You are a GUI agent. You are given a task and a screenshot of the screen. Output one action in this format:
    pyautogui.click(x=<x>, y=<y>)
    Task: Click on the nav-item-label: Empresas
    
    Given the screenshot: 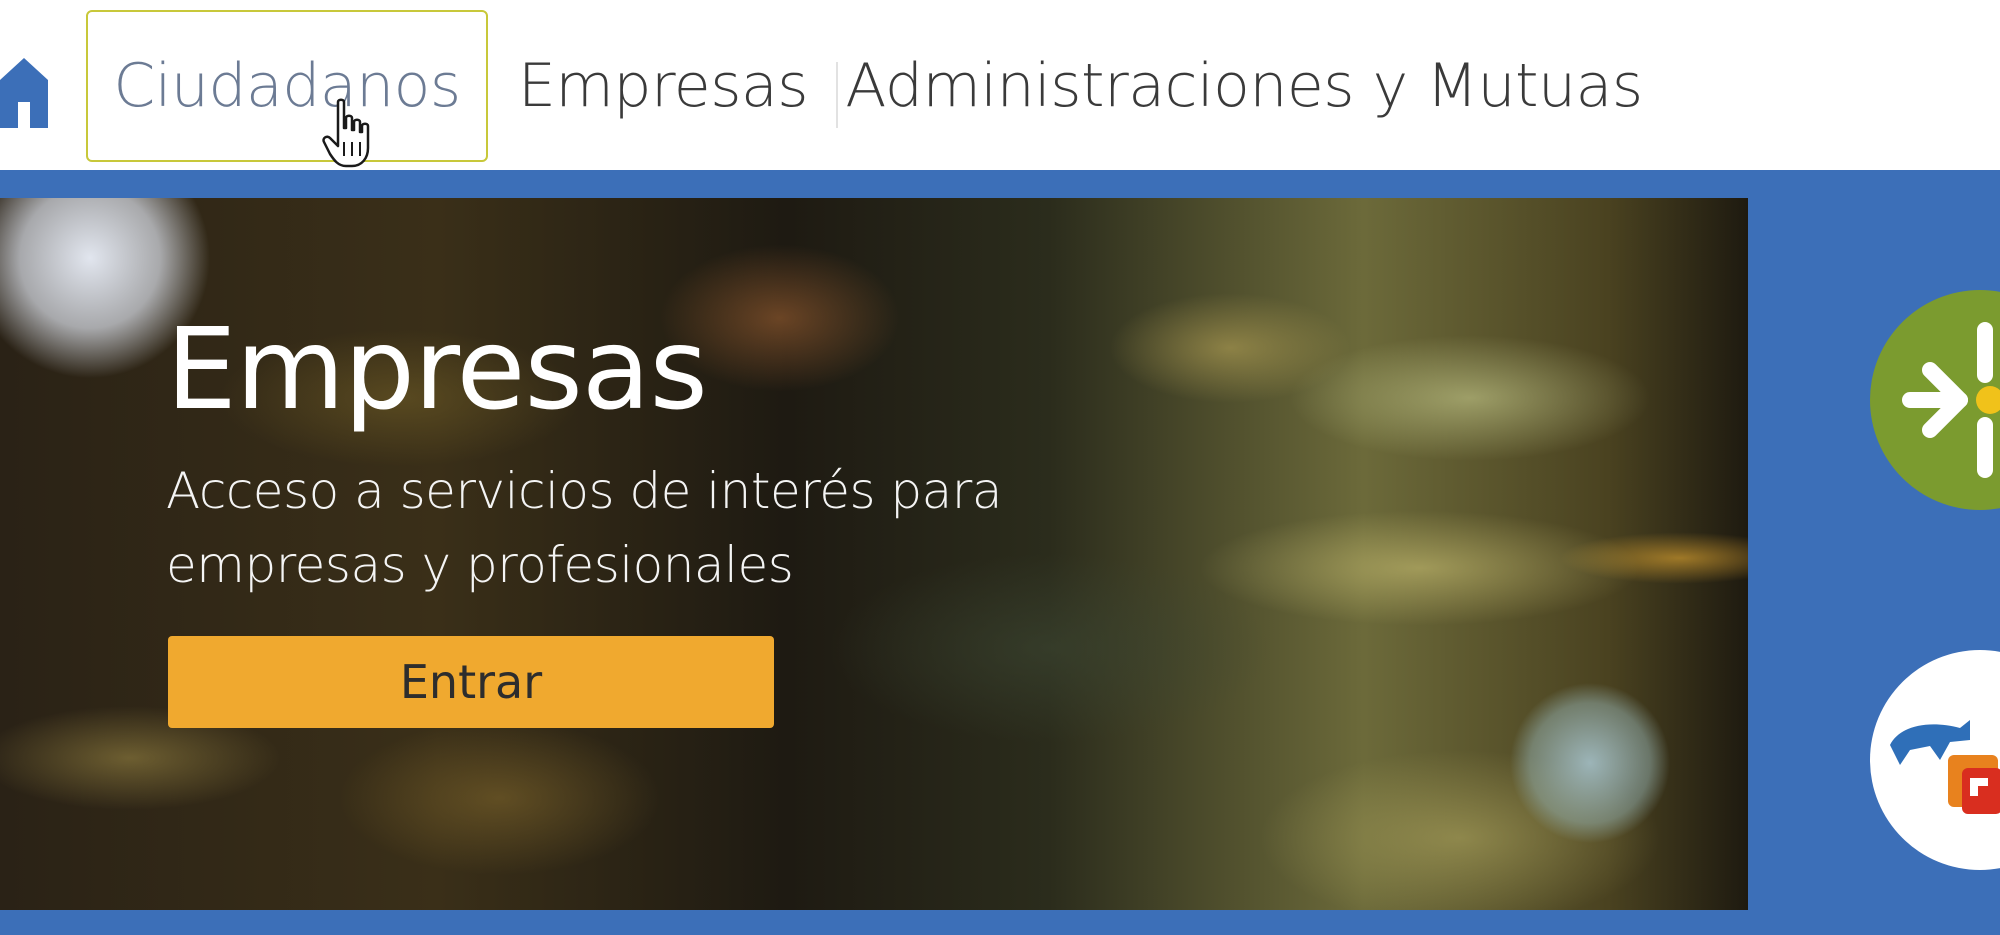 What is the action you would take?
    pyautogui.click(x=663, y=86)
    